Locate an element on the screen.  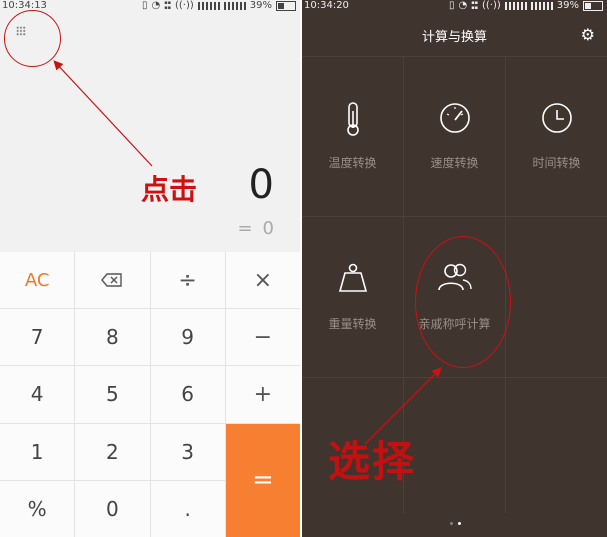
network-speed-icon: ▪▪ ▪▪ is located at coordinates (167, 5).